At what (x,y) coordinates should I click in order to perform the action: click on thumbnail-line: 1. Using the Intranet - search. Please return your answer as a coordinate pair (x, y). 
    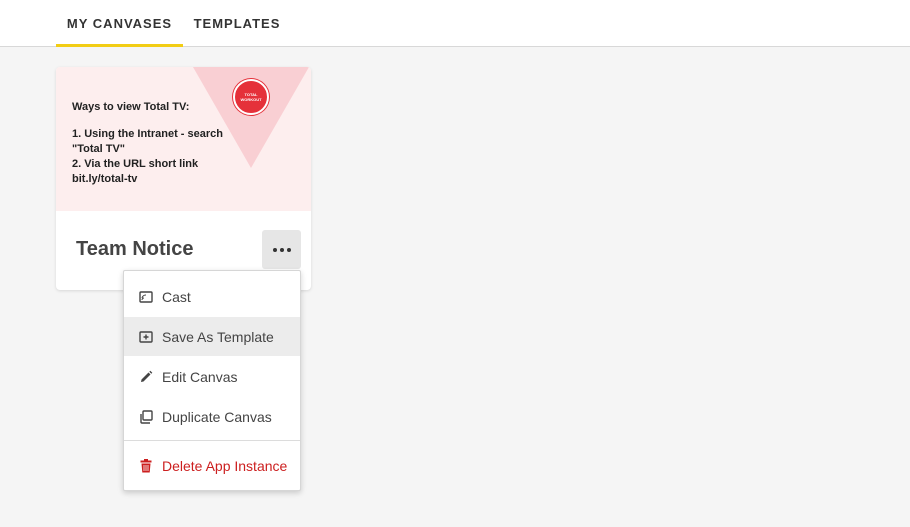
    Looking at the image, I should click on (147, 134).